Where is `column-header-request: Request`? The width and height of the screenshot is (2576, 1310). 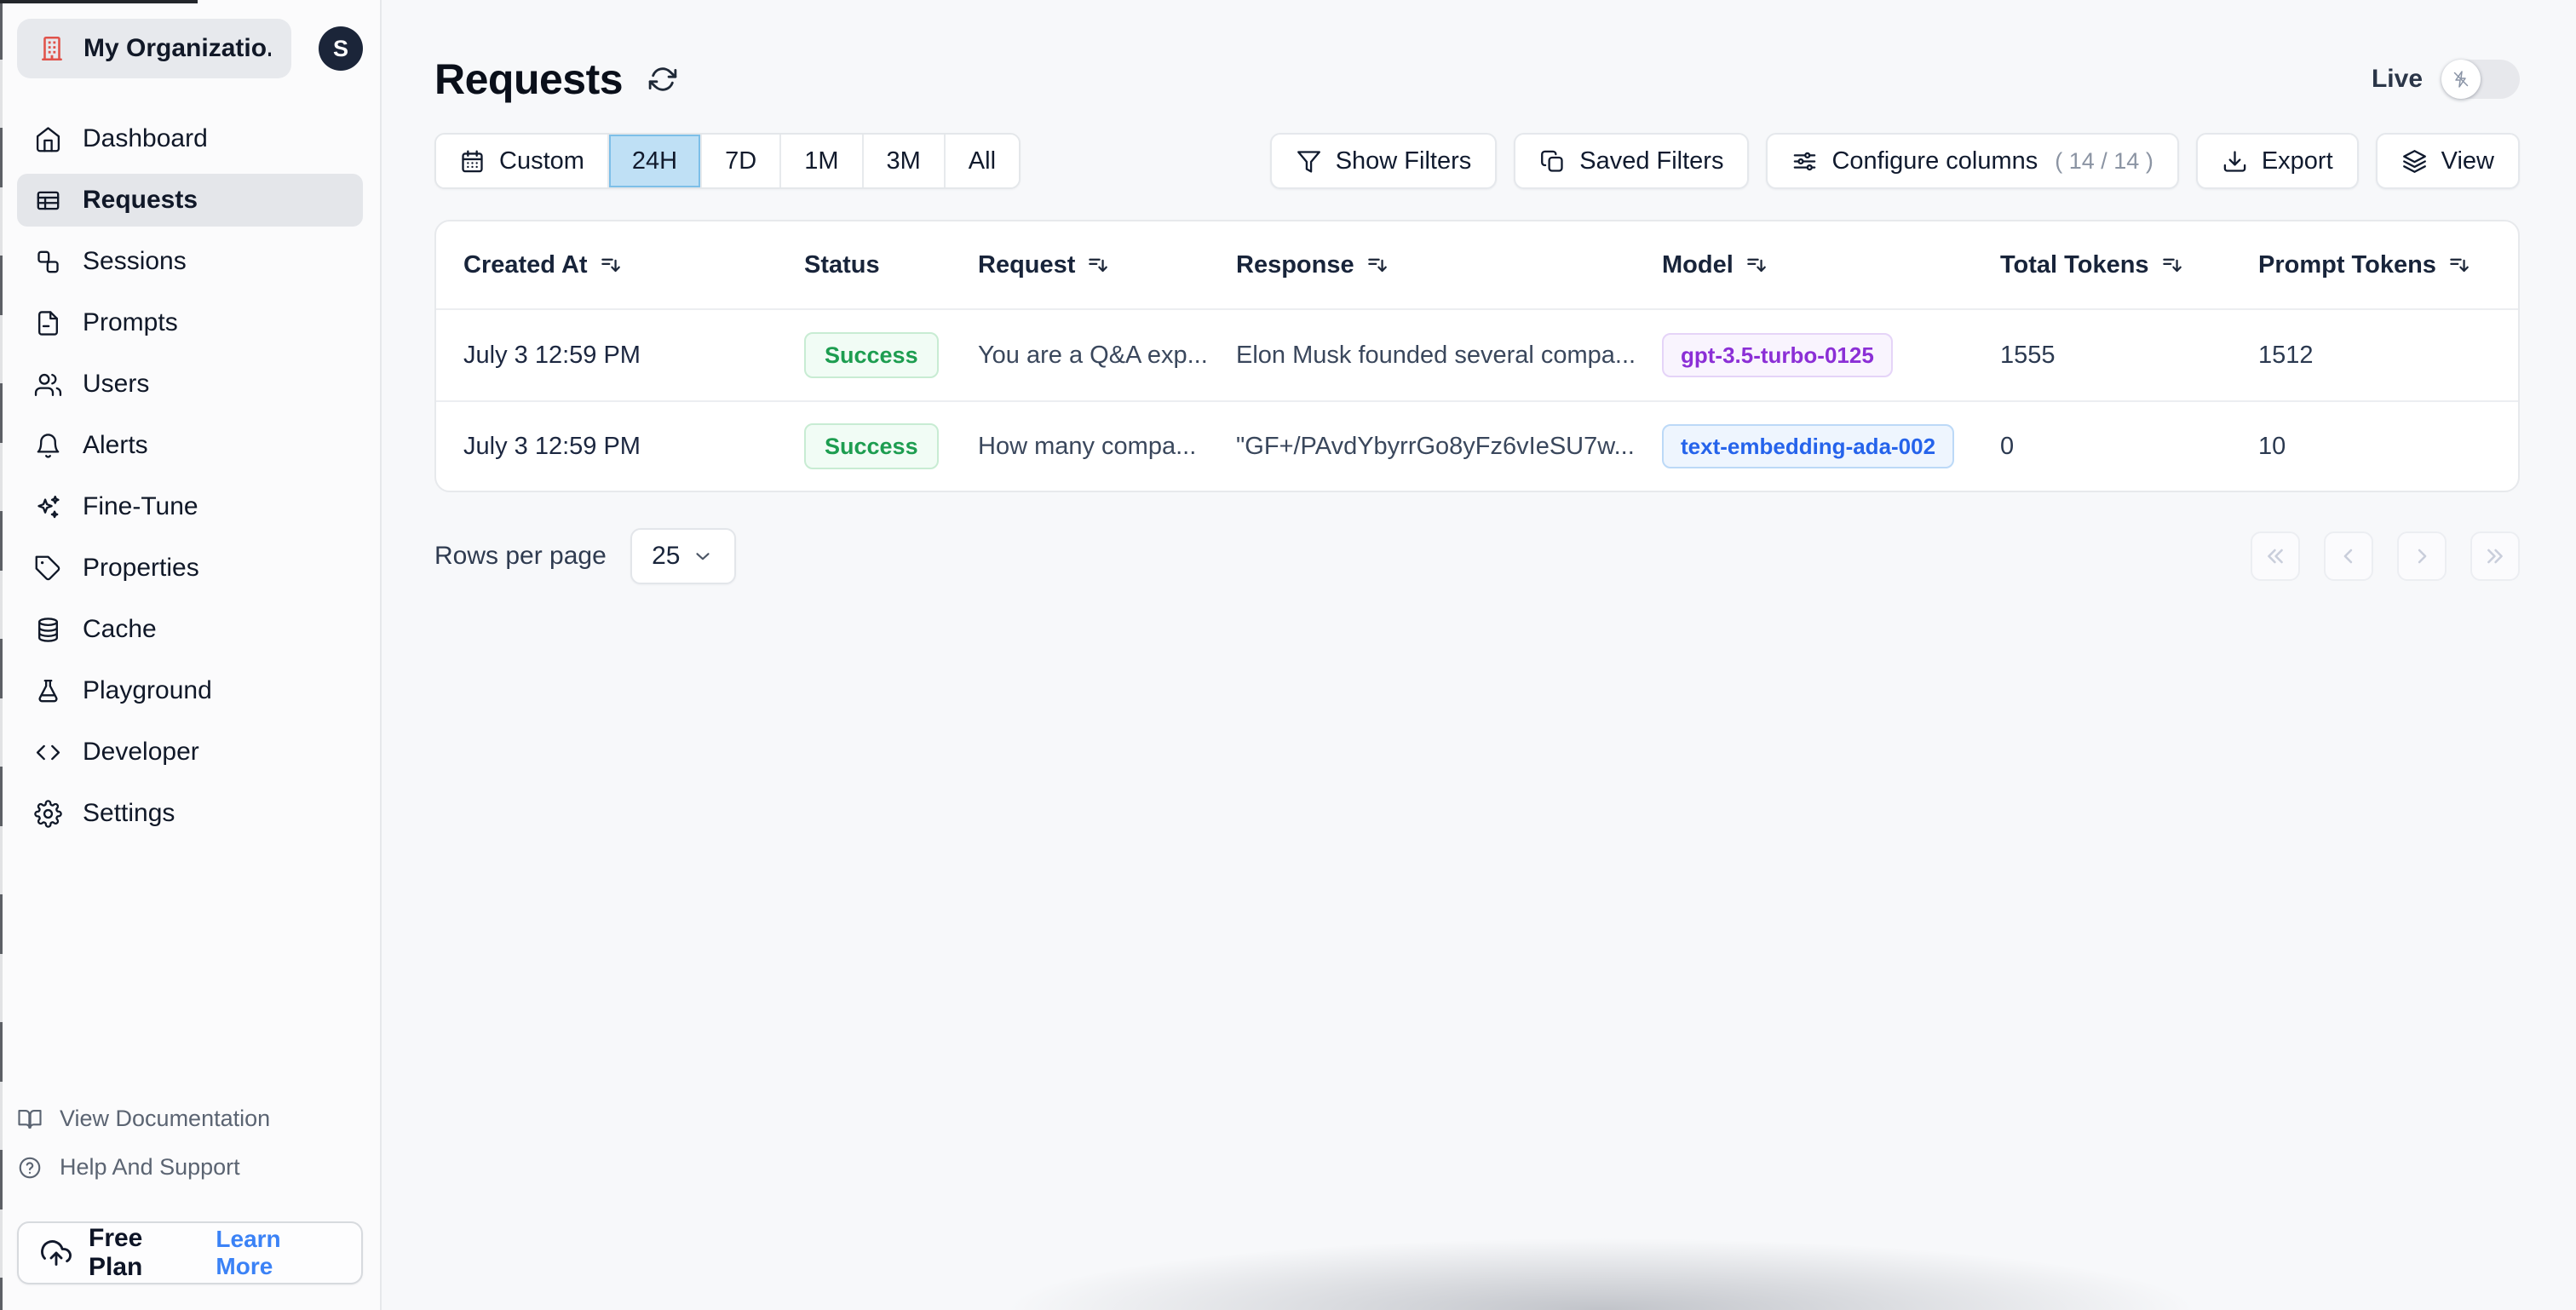 column-header-request: Request is located at coordinates (1107, 265).